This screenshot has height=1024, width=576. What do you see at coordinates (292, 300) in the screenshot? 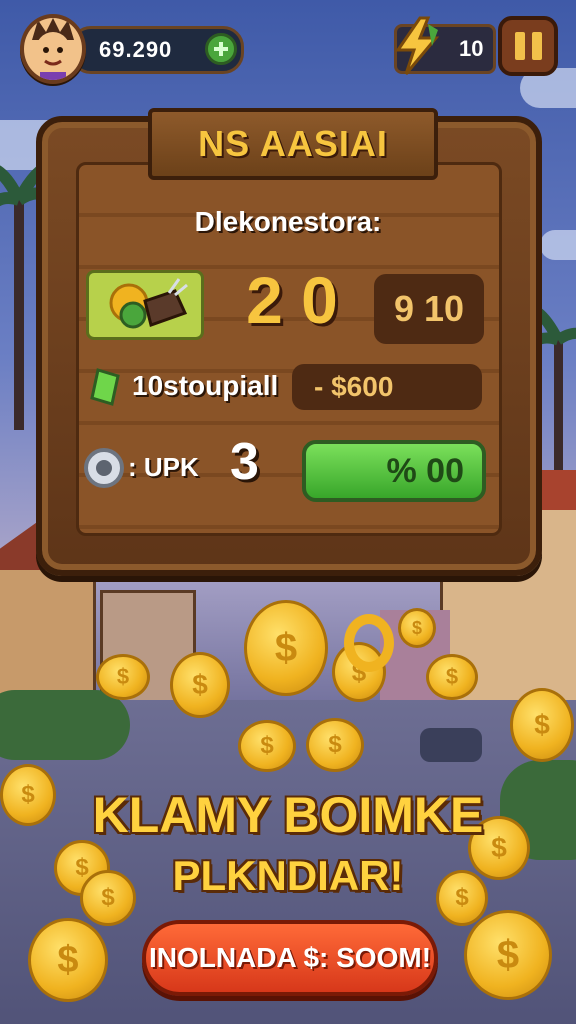
I see `big-score: 2 0` at bounding box center [292, 300].